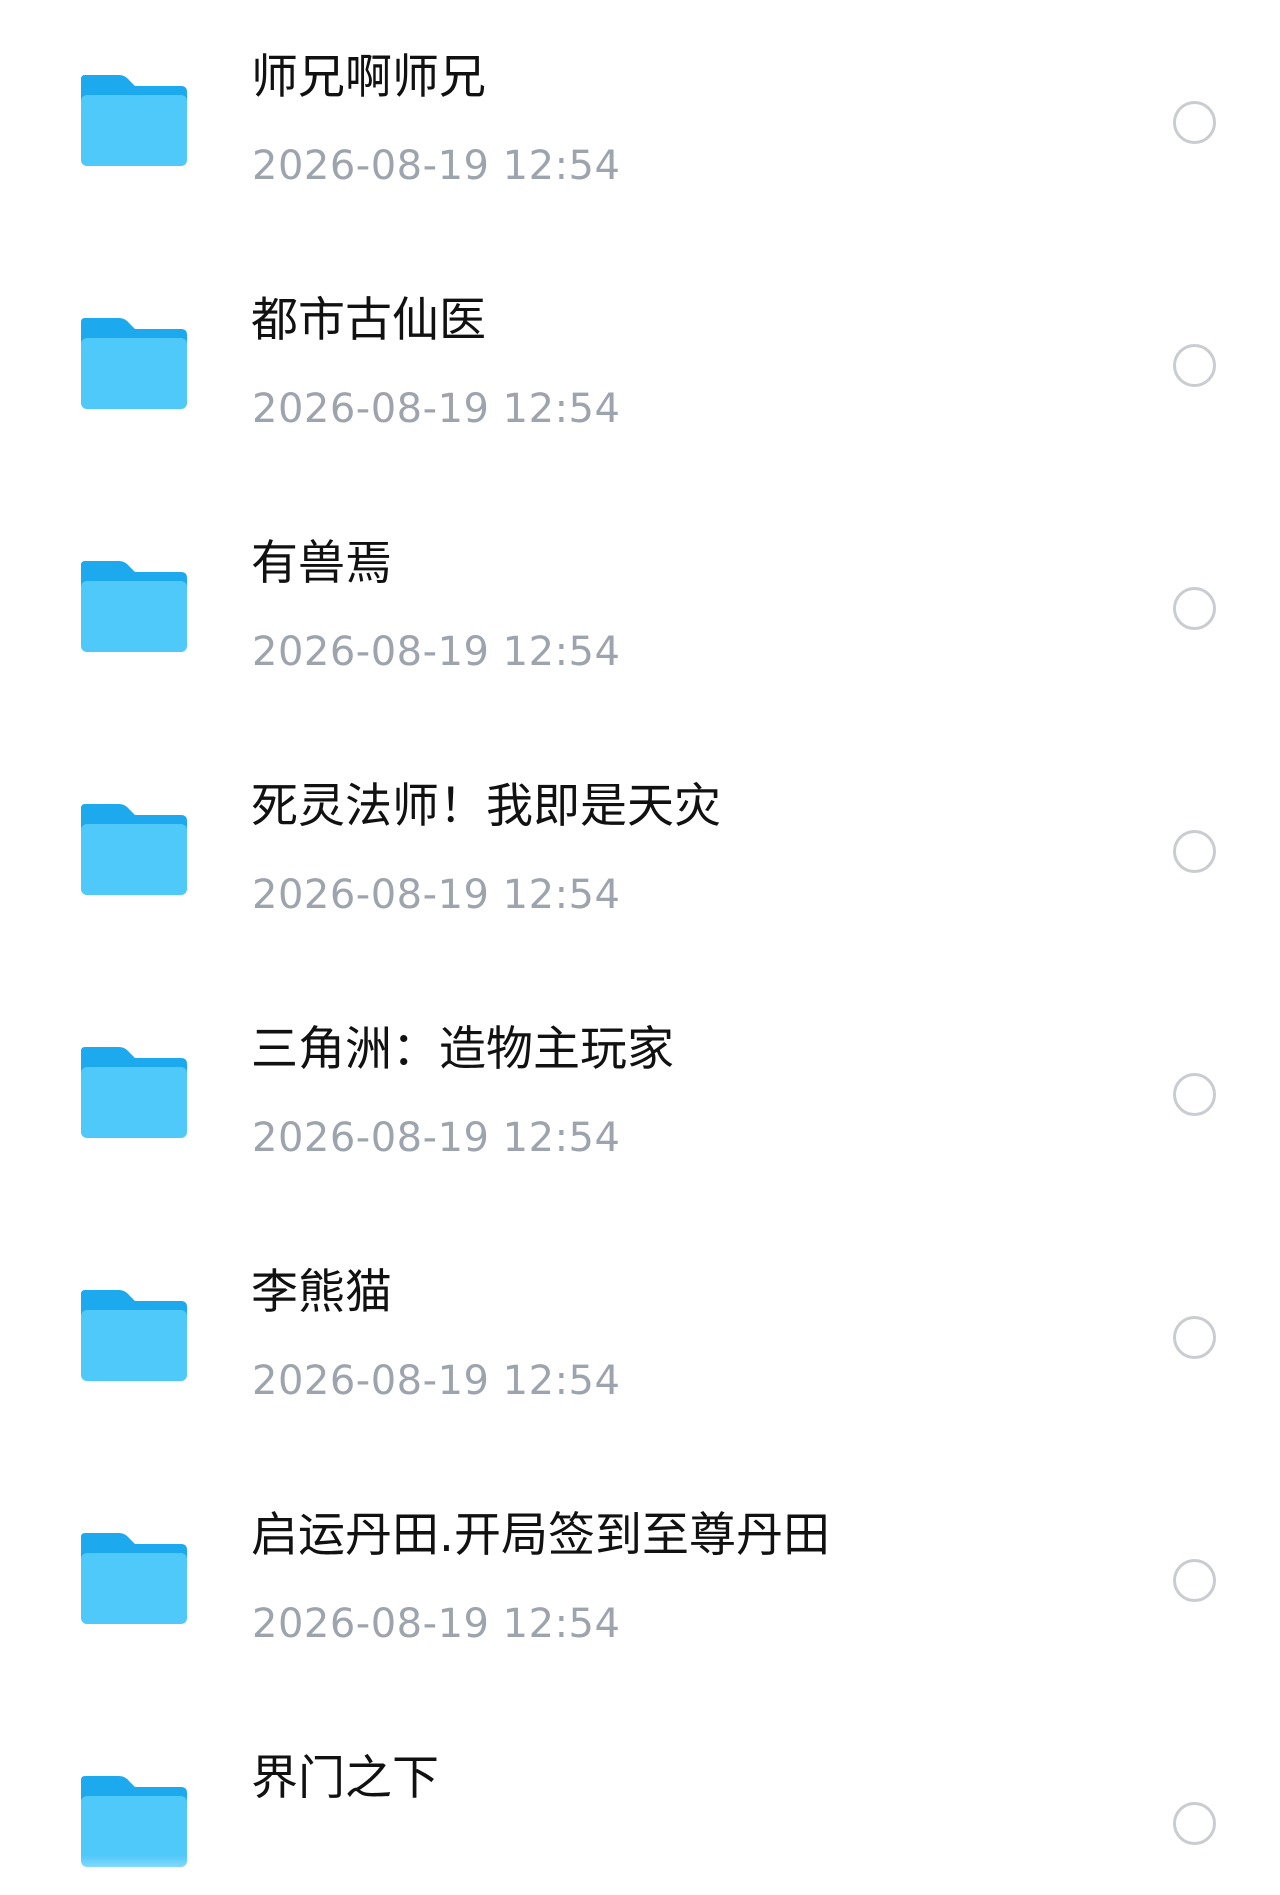  I want to click on bottom-fade, so click(640, 1875).